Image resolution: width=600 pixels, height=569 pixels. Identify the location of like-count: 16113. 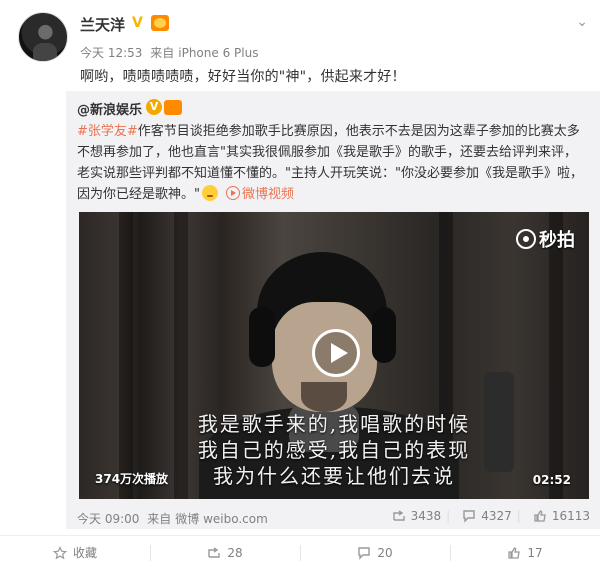
(570, 516).